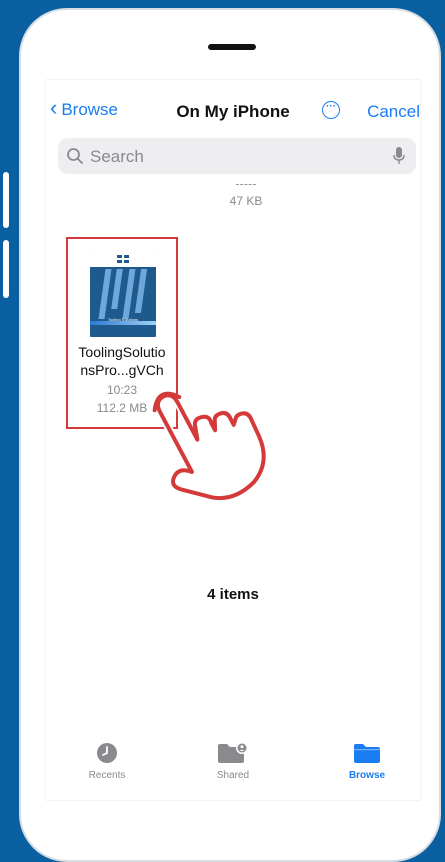  I want to click on tab-recents: Recents, so click(107, 761).